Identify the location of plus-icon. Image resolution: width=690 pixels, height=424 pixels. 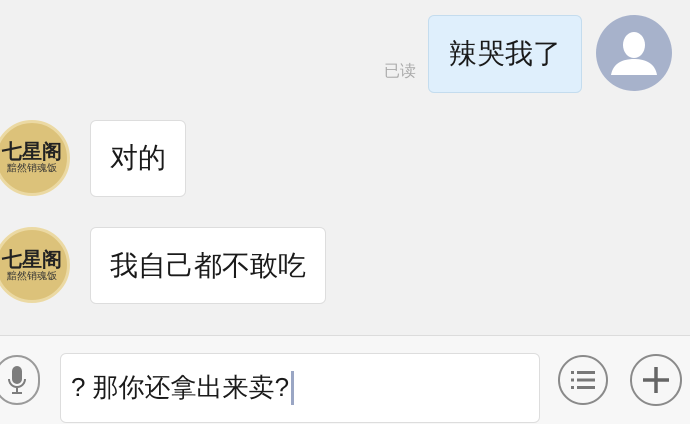
(656, 380).